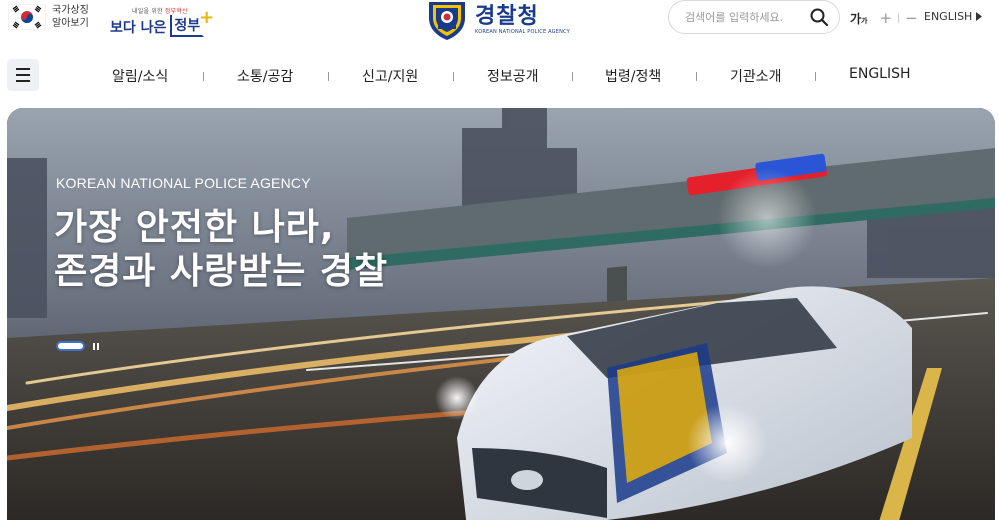  Describe the element at coordinates (187, 26) in the screenshot. I see `slogan-big-part2: 정부` at that location.